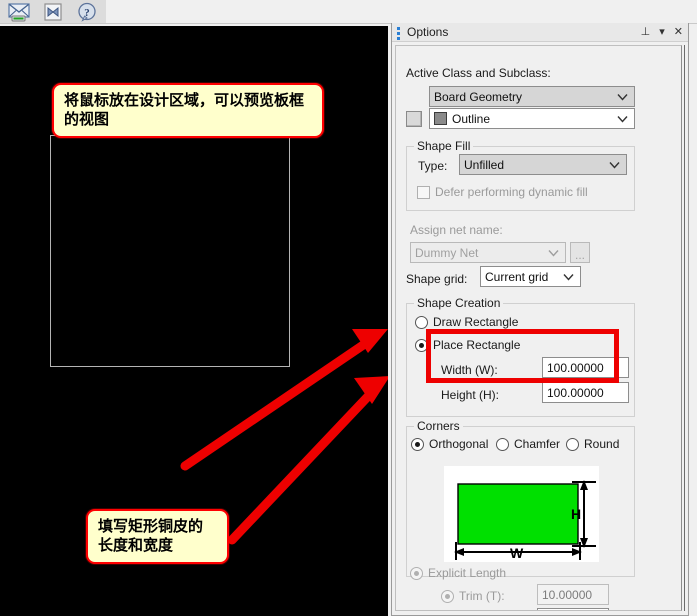 The width and height of the screenshot is (697, 616). I want to click on place-rectangle-label: Place Rectangle, so click(477, 345).